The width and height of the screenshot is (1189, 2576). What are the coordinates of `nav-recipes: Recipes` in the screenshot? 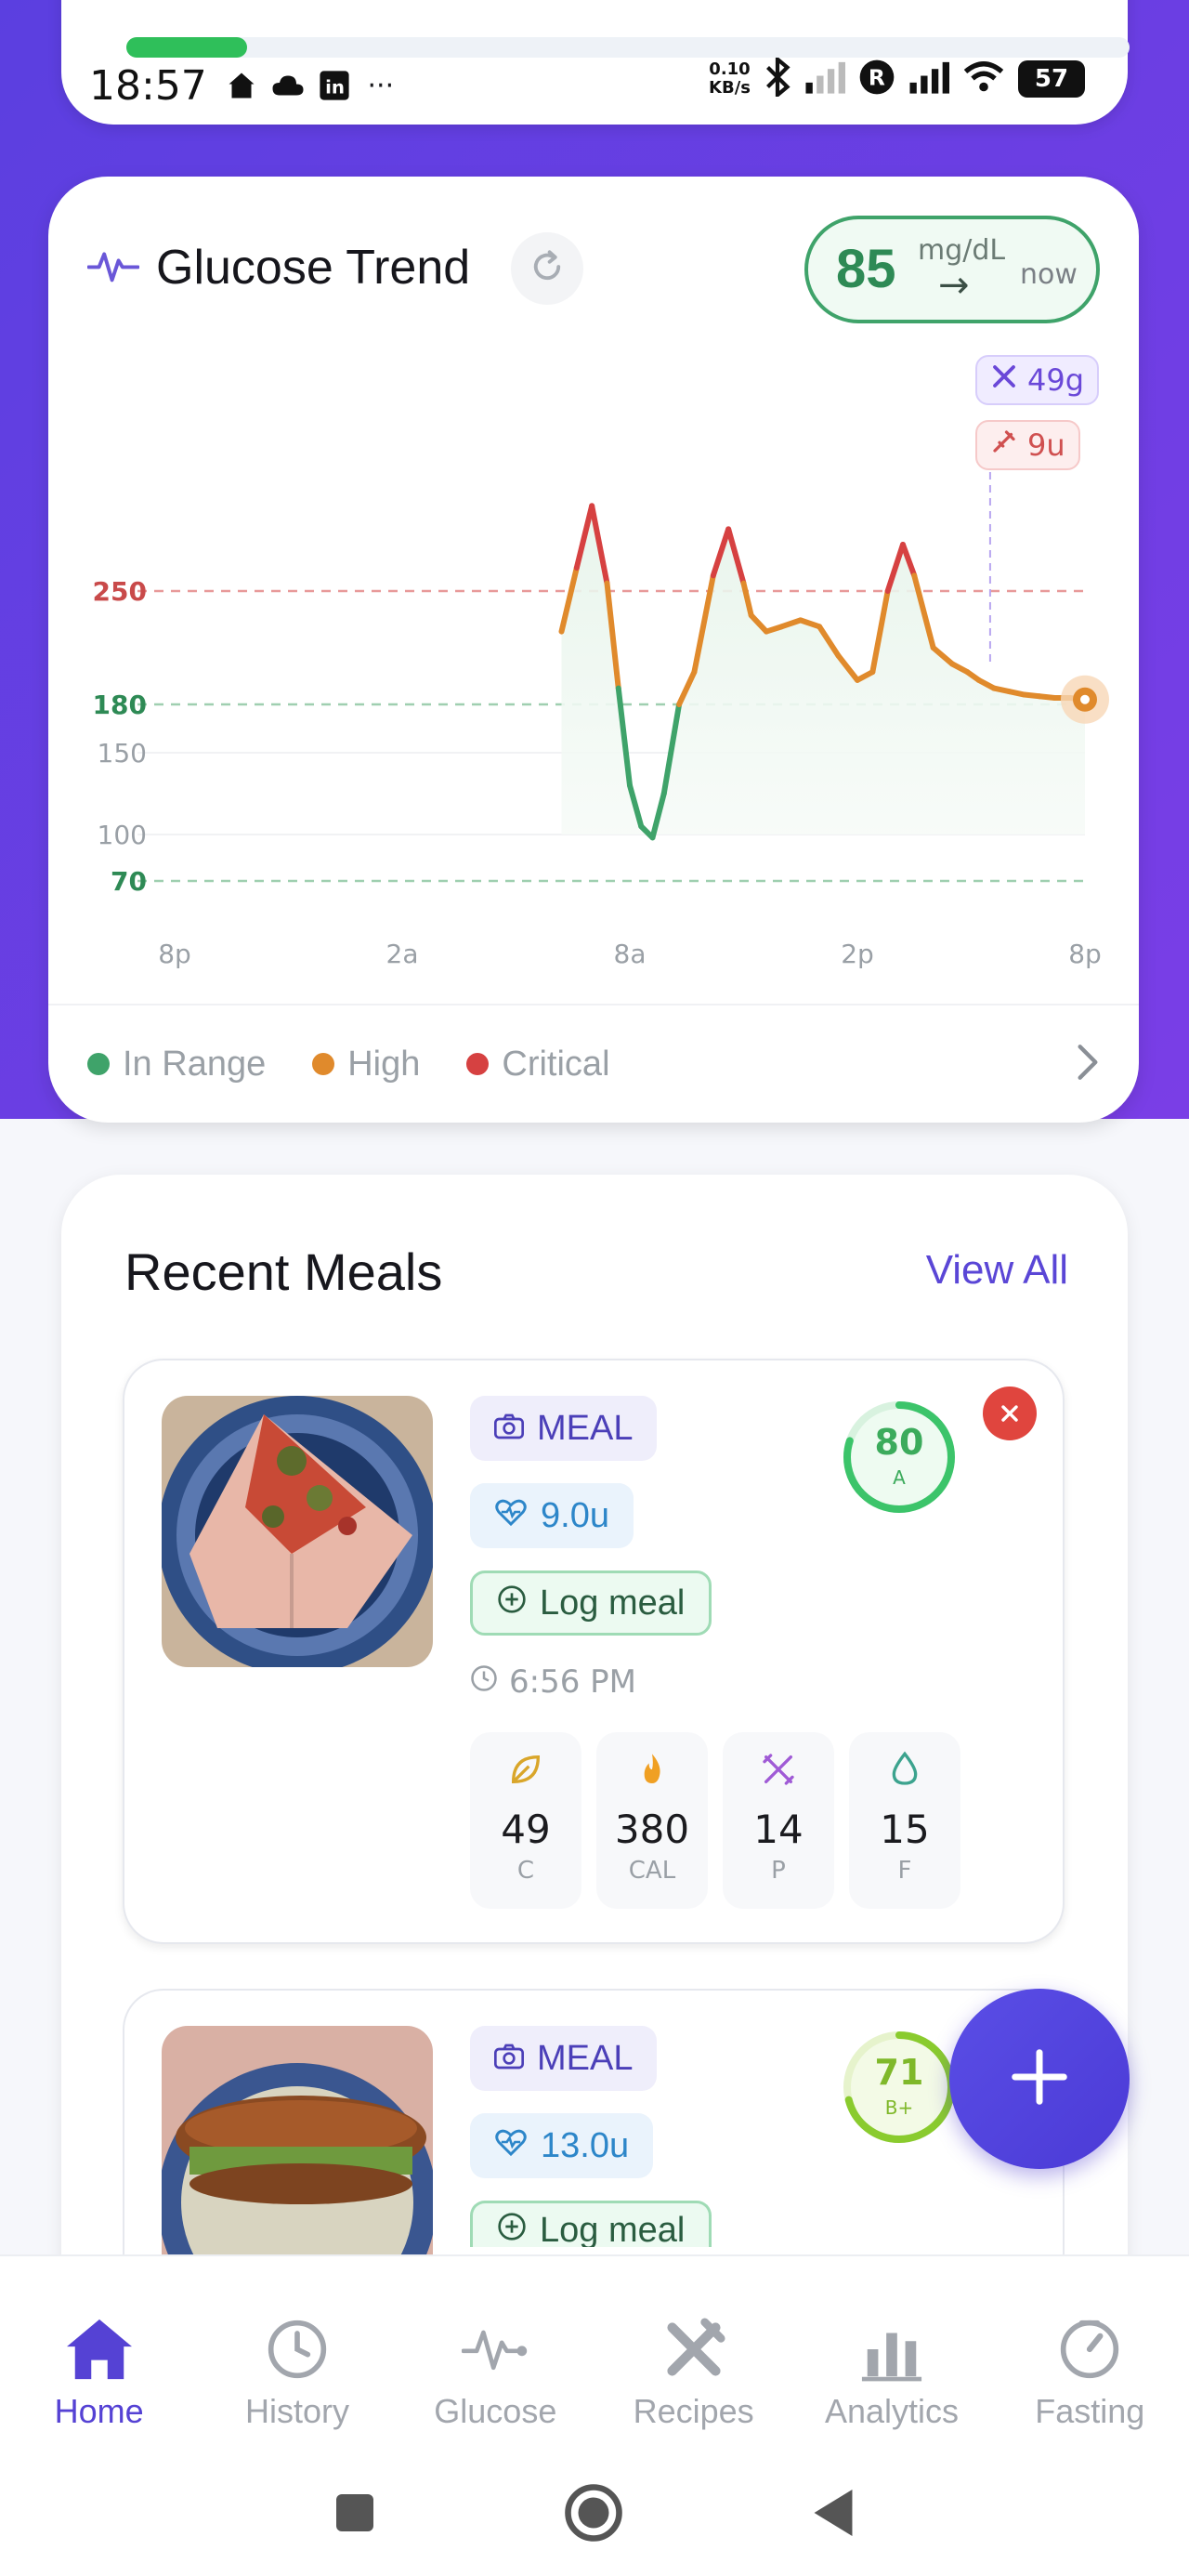 It's located at (693, 2354).